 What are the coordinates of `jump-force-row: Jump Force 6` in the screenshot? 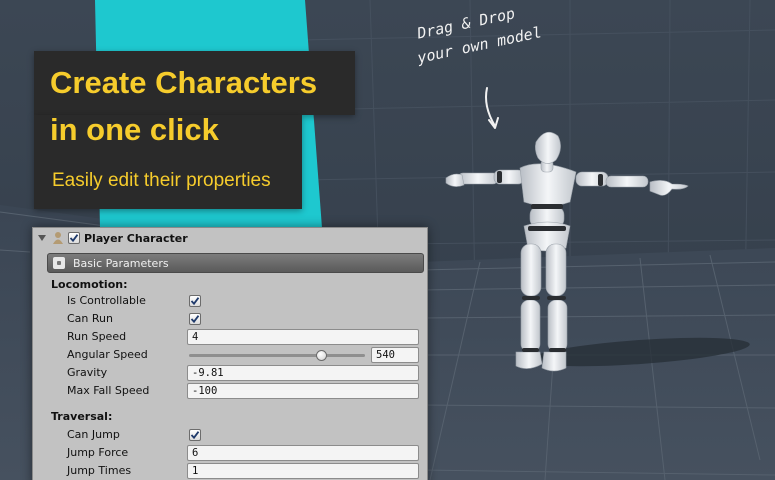 It's located at (230, 453).